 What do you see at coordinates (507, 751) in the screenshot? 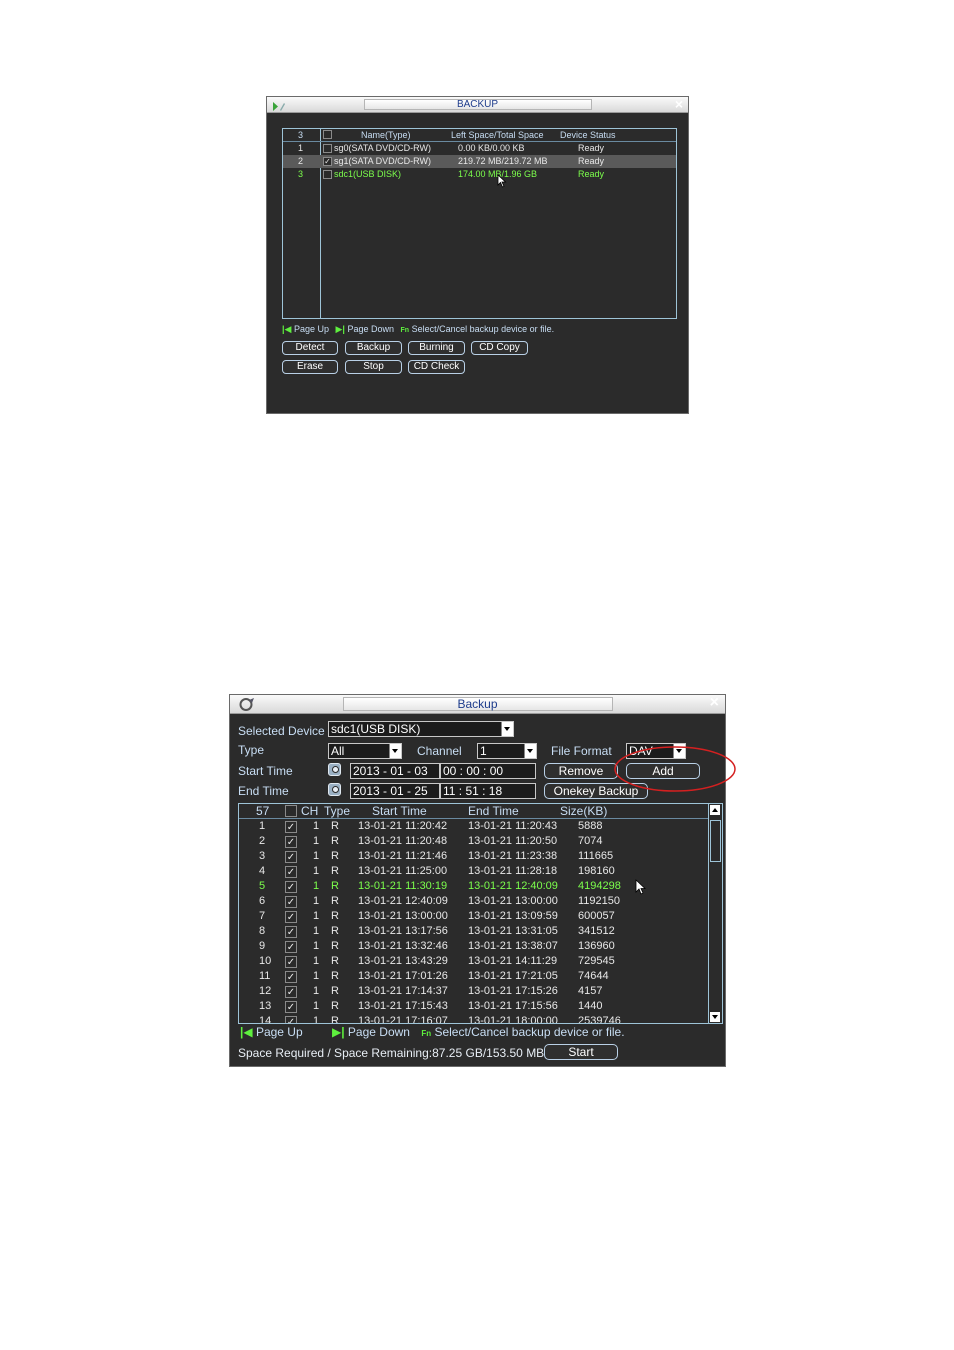
I see `channel-select: 1` at bounding box center [507, 751].